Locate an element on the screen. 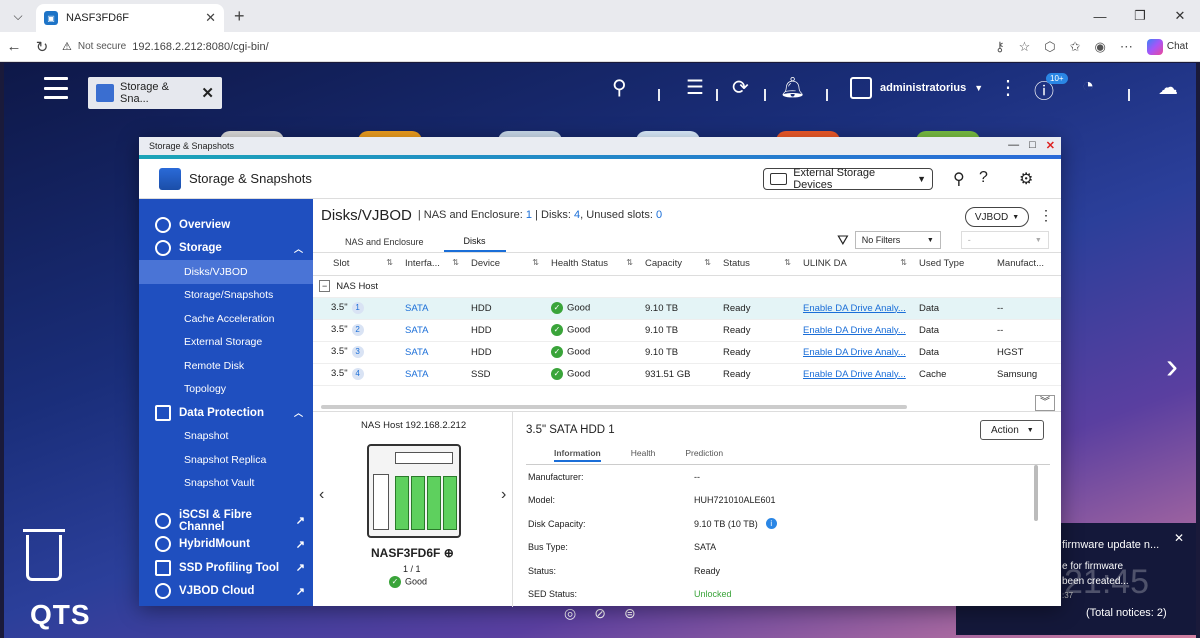 This screenshot has width=1200, height=638. tab-information: Information is located at coordinates (577, 455).